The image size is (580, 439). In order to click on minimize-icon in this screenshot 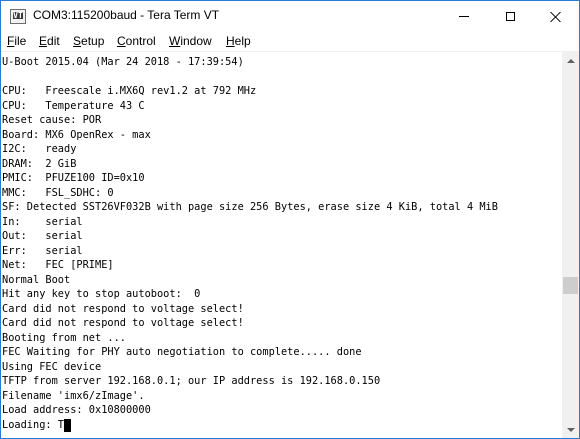, I will do `click(464, 16)`.